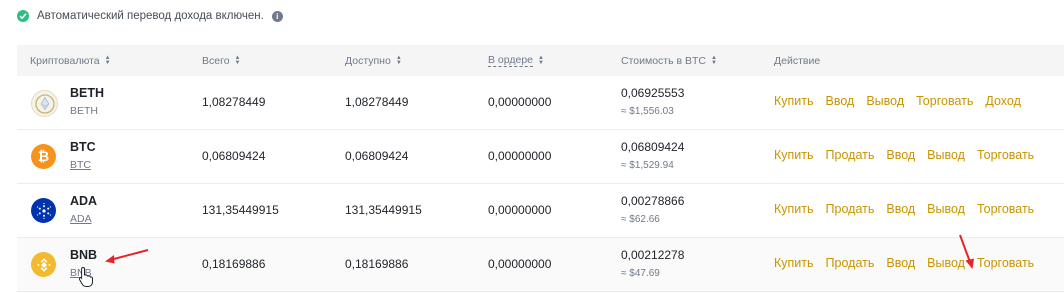 This screenshot has height=293, width=1064. What do you see at coordinates (85, 276) in the screenshot?
I see `pointer-cursor-icon` at bounding box center [85, 276].